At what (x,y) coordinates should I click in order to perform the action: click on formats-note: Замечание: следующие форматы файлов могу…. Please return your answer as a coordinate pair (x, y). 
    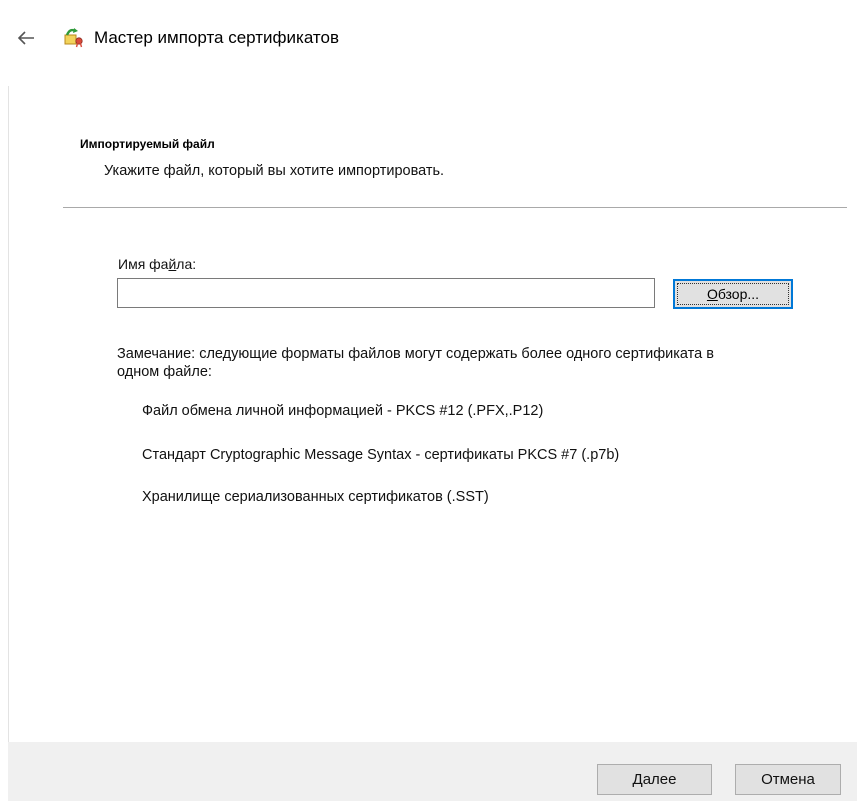
    Looking at the image, I should click on (415, 363).